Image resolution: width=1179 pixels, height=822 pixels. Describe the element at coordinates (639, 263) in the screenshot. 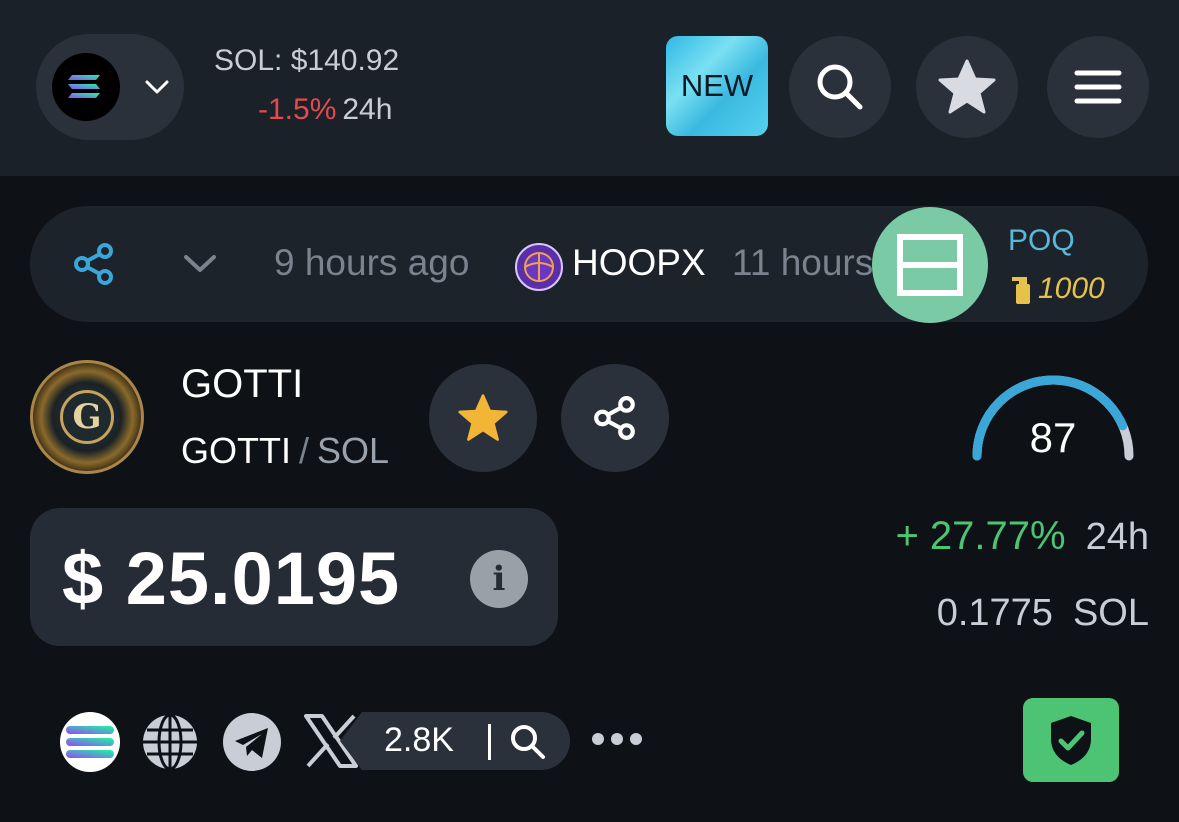

I see `ticker-token-name: HOOPX` at that location.